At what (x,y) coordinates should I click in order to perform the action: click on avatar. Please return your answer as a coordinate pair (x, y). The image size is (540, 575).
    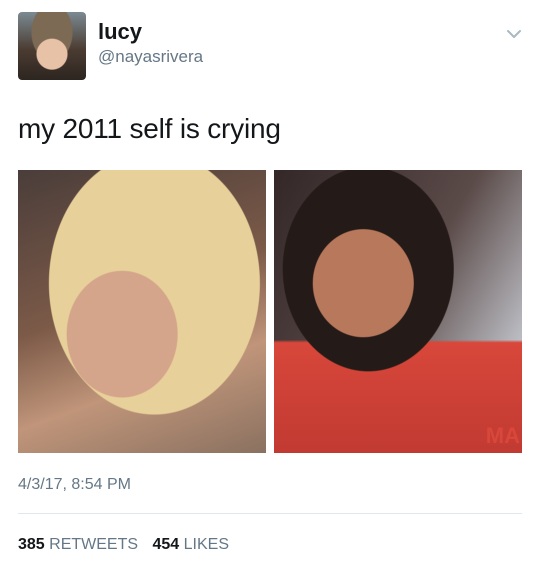
    Looking at the image, I should click on (52, 46).